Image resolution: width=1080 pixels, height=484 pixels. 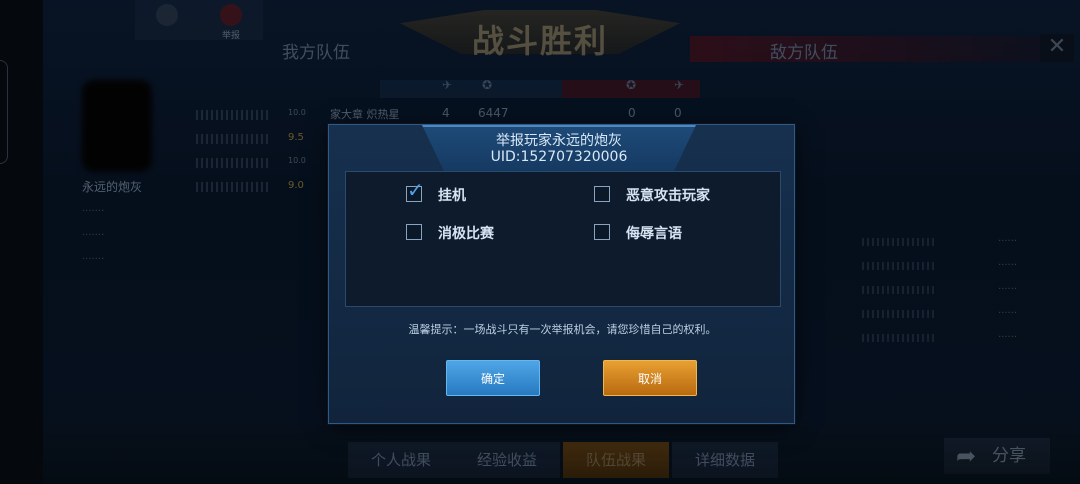 I want to click on option-passive-play: 消极比赛, so click(x=481, y=233).